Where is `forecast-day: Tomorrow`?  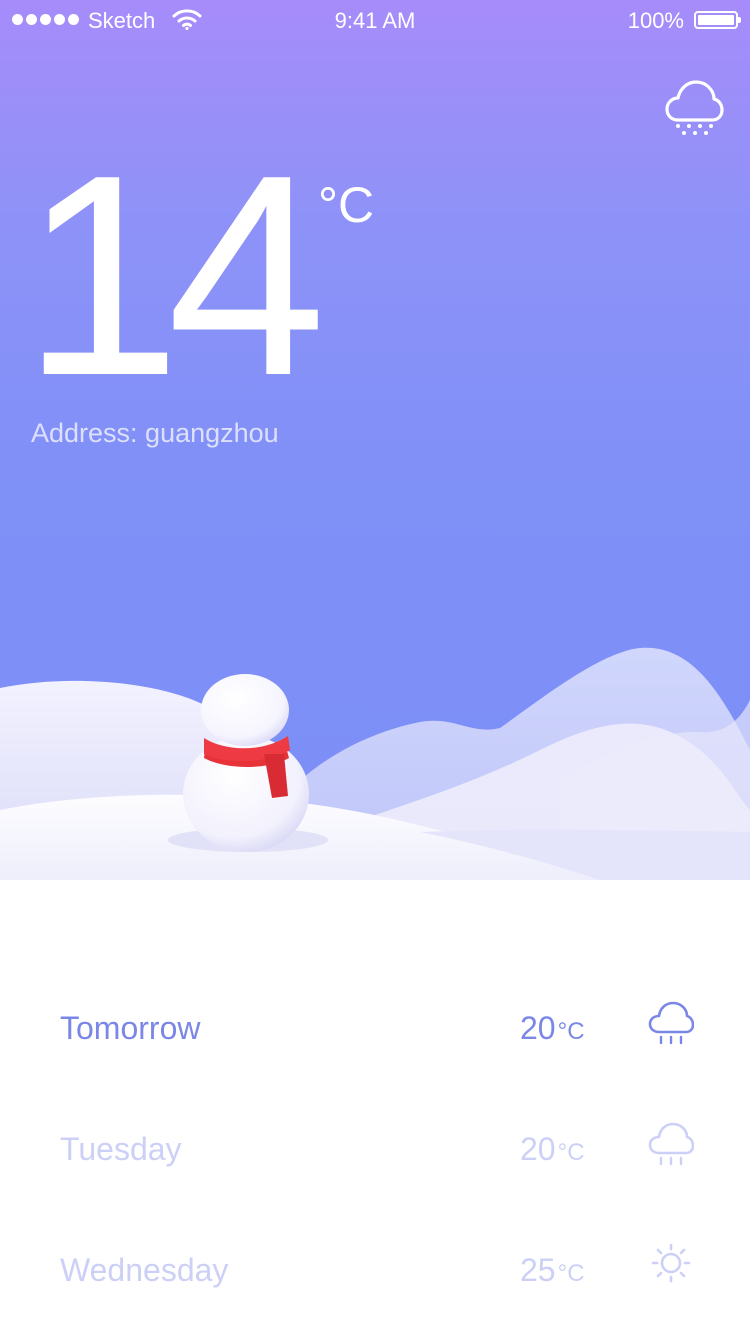
forecast-day: Tomorrow is located at coordinates (130, 1028).